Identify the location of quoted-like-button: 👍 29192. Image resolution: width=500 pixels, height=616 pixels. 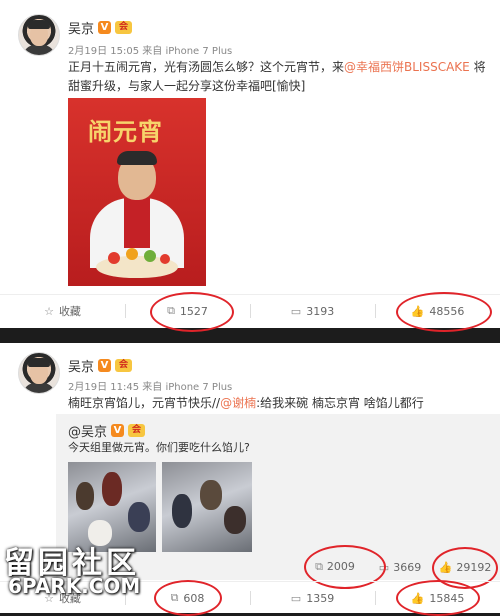
(465, 567).